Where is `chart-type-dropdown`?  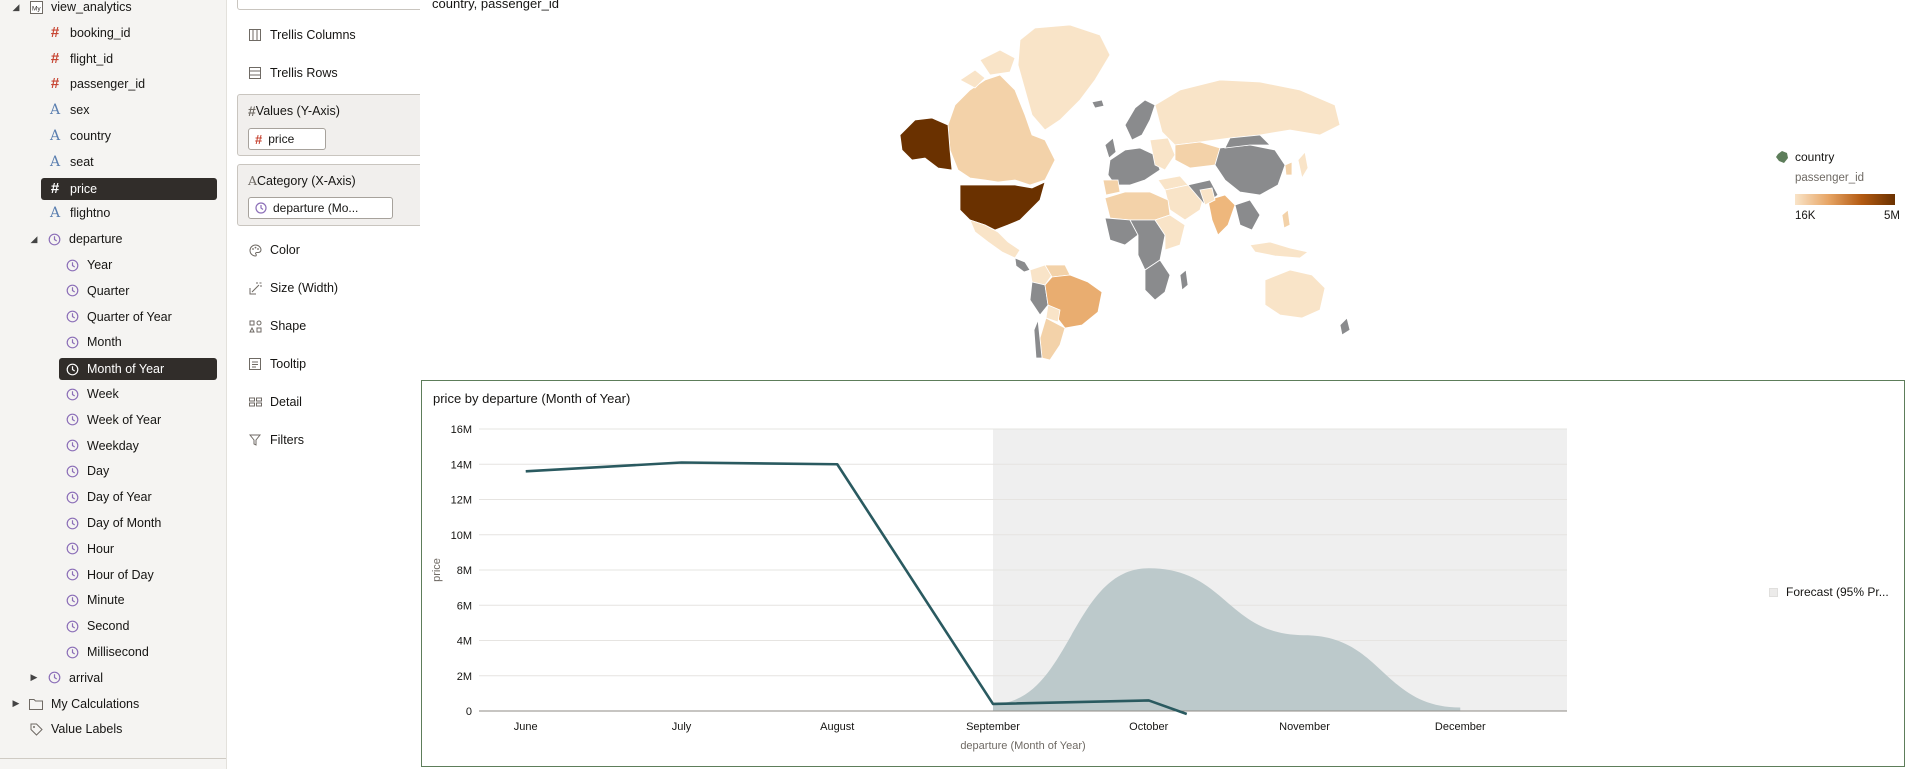
chart-type-dropdown is located at coordinates (338, 5).